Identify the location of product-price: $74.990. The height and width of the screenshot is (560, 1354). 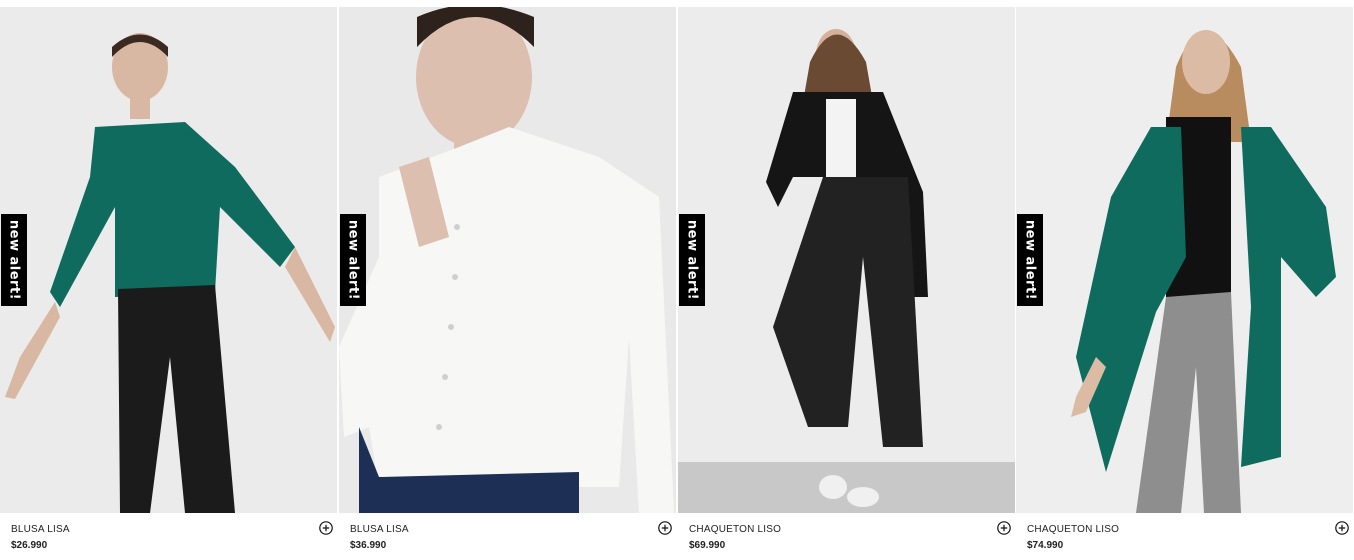
(1045, 545).